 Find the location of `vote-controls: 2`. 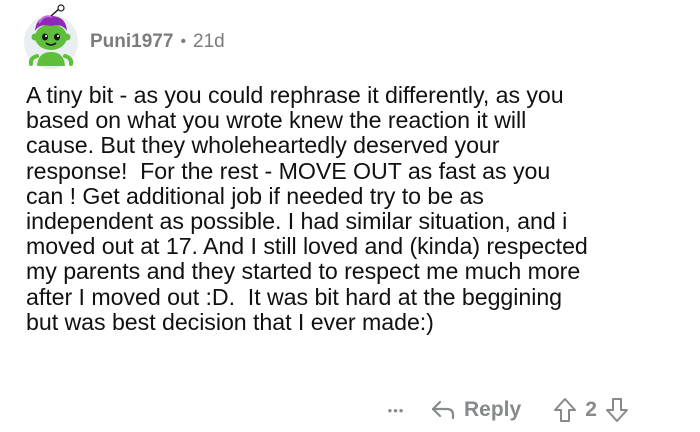

vote-controls: 2 is located at coordinates (591, 410).